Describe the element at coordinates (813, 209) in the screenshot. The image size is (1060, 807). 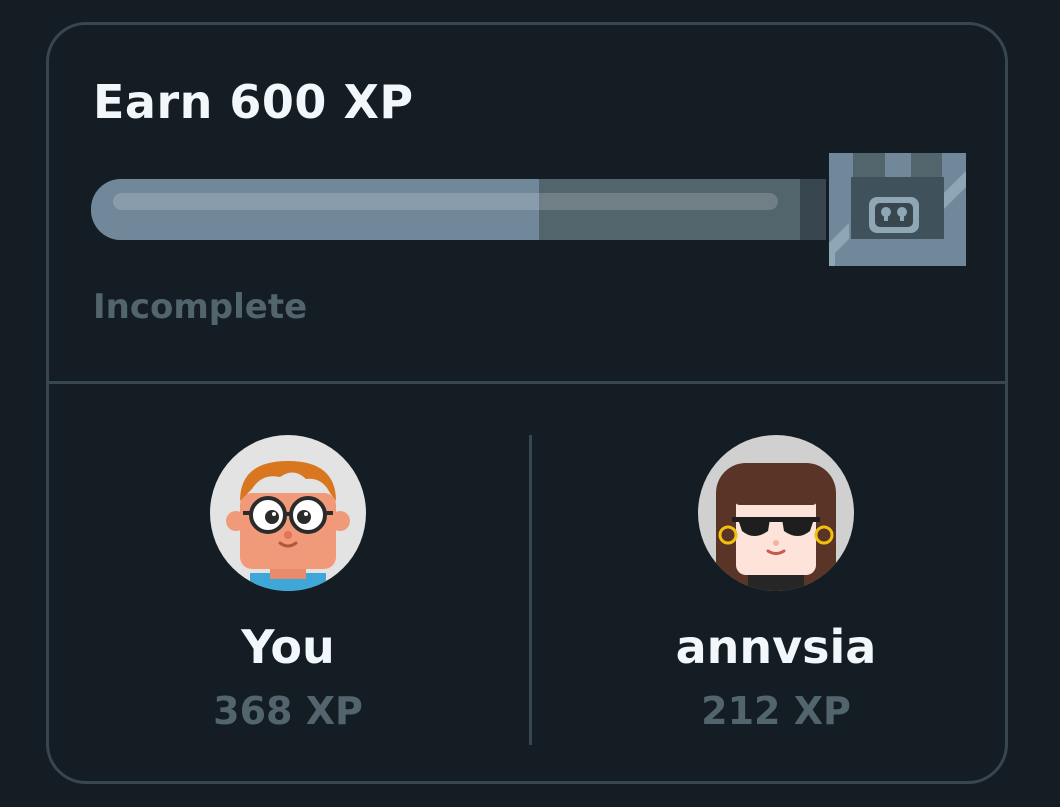
I see `progress-bar-end` at that location.